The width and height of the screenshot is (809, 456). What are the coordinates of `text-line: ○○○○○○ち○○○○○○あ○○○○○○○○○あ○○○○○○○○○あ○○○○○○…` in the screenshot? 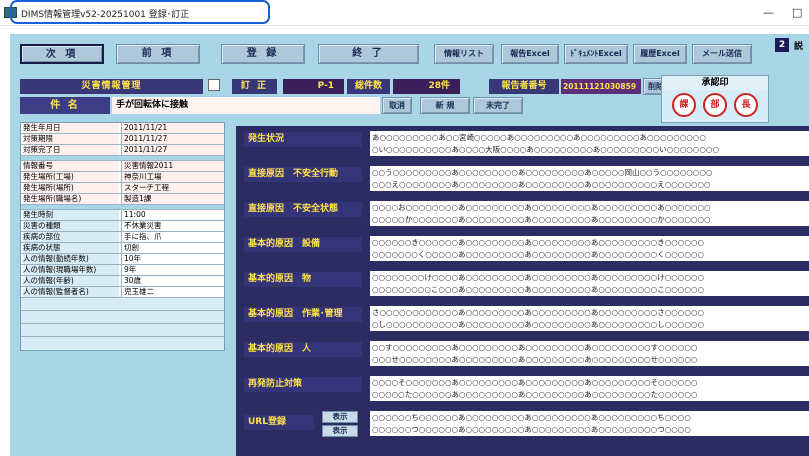 It's located at (531, 417).